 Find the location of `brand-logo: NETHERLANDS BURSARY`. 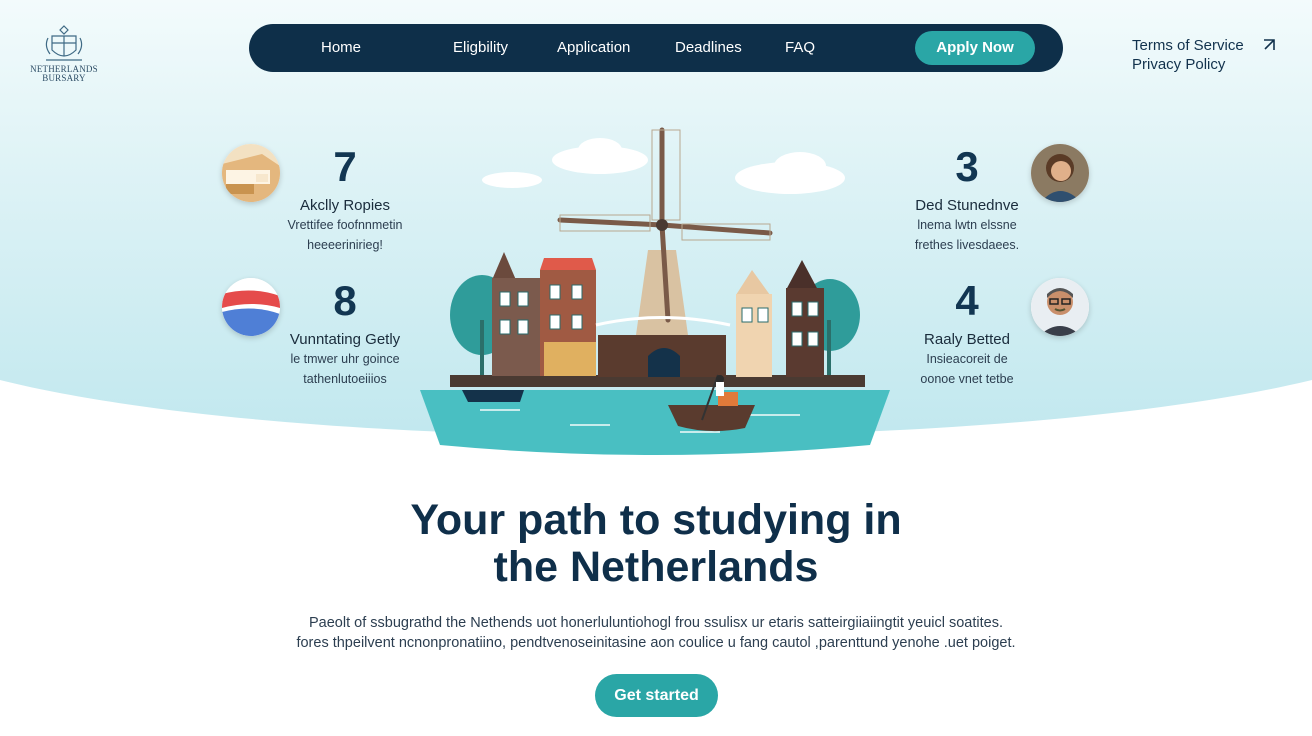

brand-logo: NETHERLANDS BURSARY is located at coordinates (64, 53).